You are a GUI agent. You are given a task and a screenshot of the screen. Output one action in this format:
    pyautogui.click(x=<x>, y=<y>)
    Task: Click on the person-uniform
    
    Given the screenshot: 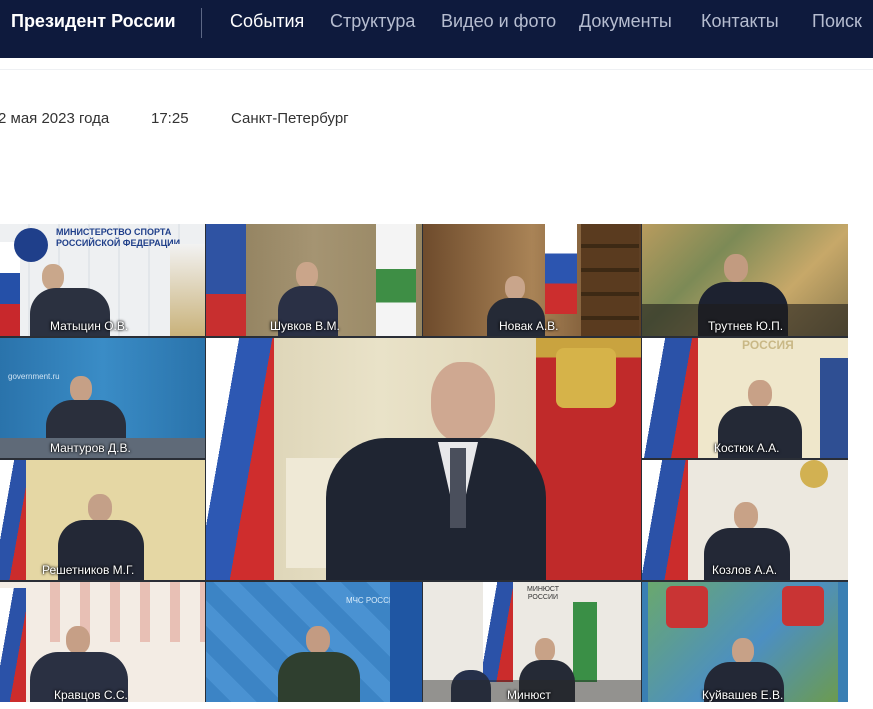 What is the action you would take?
    pyautogui.click(x=319, y=677)
    